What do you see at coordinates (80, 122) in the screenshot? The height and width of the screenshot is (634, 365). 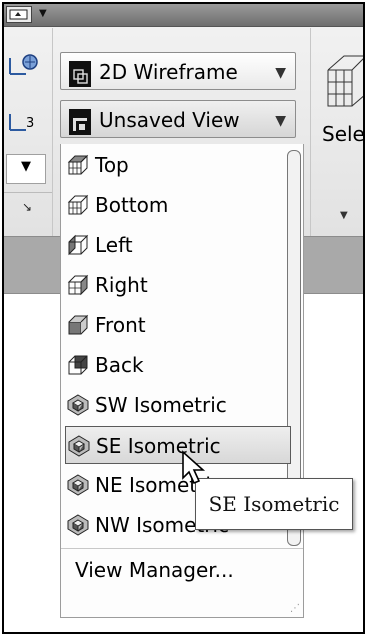 I see `view-icon` at bounding box center [80, 122].